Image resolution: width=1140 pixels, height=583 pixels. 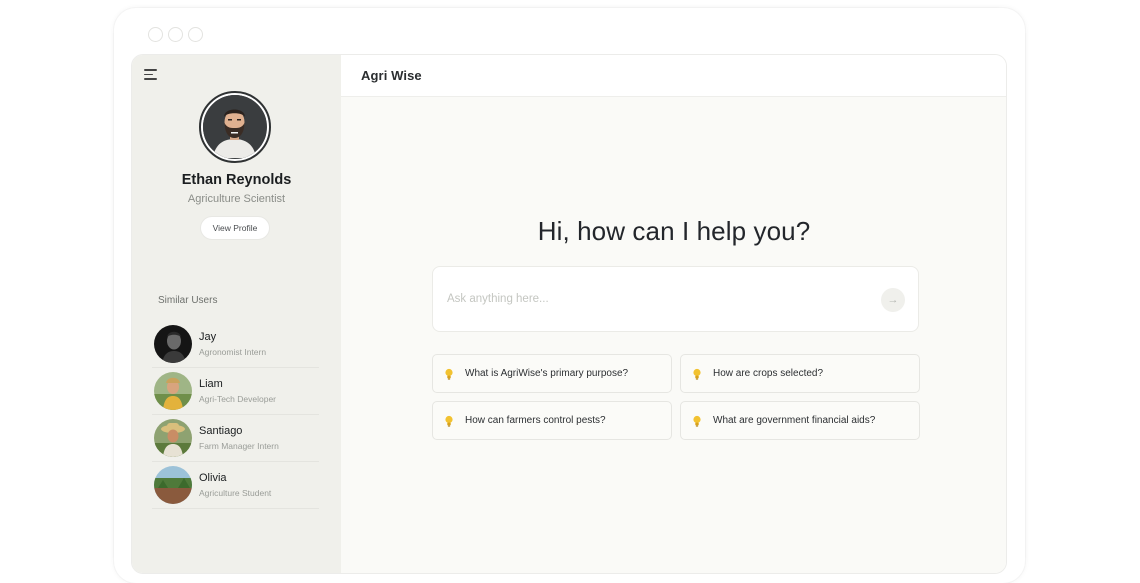 What do you see at coordinates (673, 76) in the screenshot?
I see `top-bar: Agri Wise` at bounding box center [673, 76].